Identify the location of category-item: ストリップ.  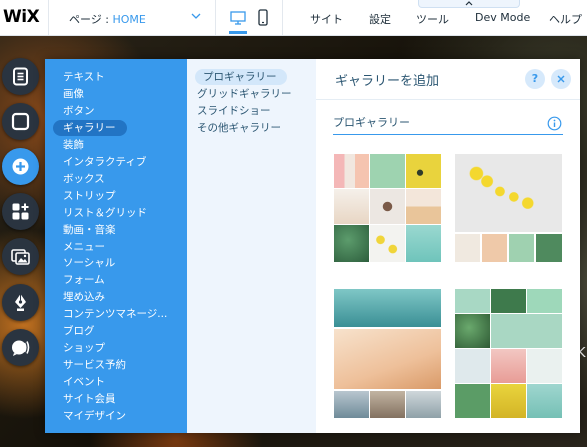
(89, 196).